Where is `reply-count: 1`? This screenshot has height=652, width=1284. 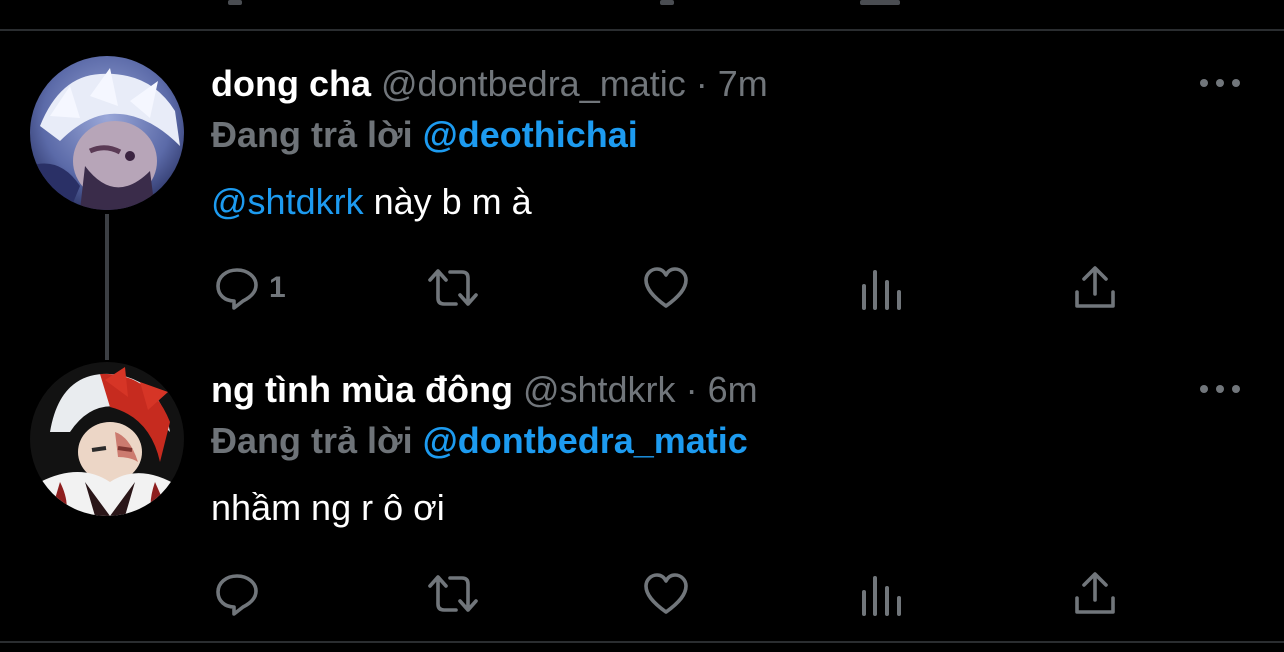 reply-count: 1 is located at coordinates (277, 287).